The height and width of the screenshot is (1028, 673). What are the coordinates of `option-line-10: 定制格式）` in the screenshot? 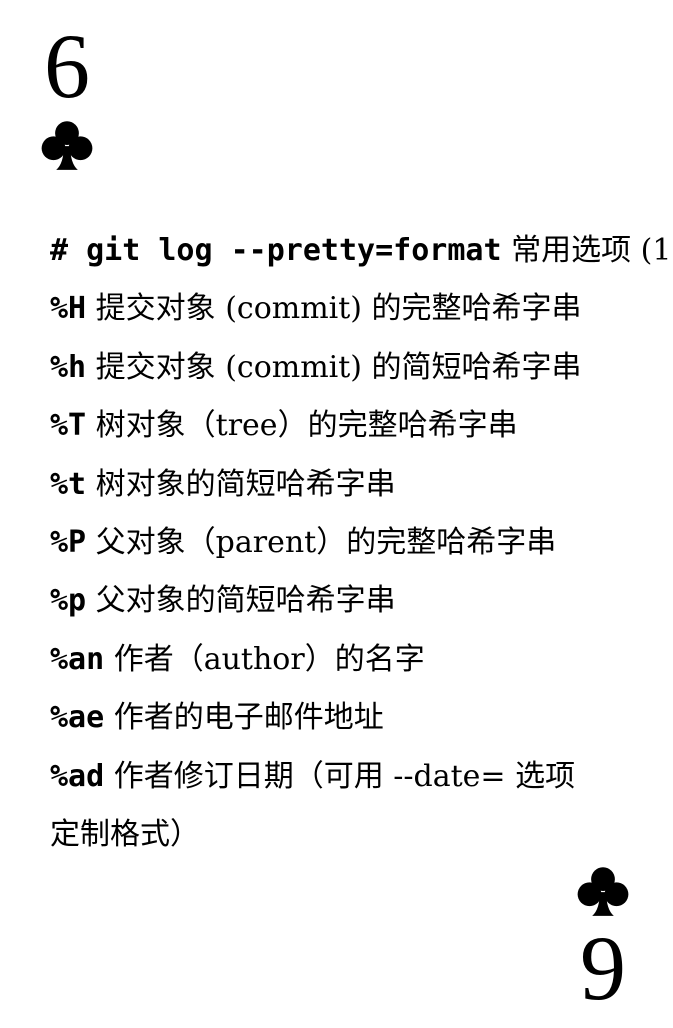 It's located at (361, 841).